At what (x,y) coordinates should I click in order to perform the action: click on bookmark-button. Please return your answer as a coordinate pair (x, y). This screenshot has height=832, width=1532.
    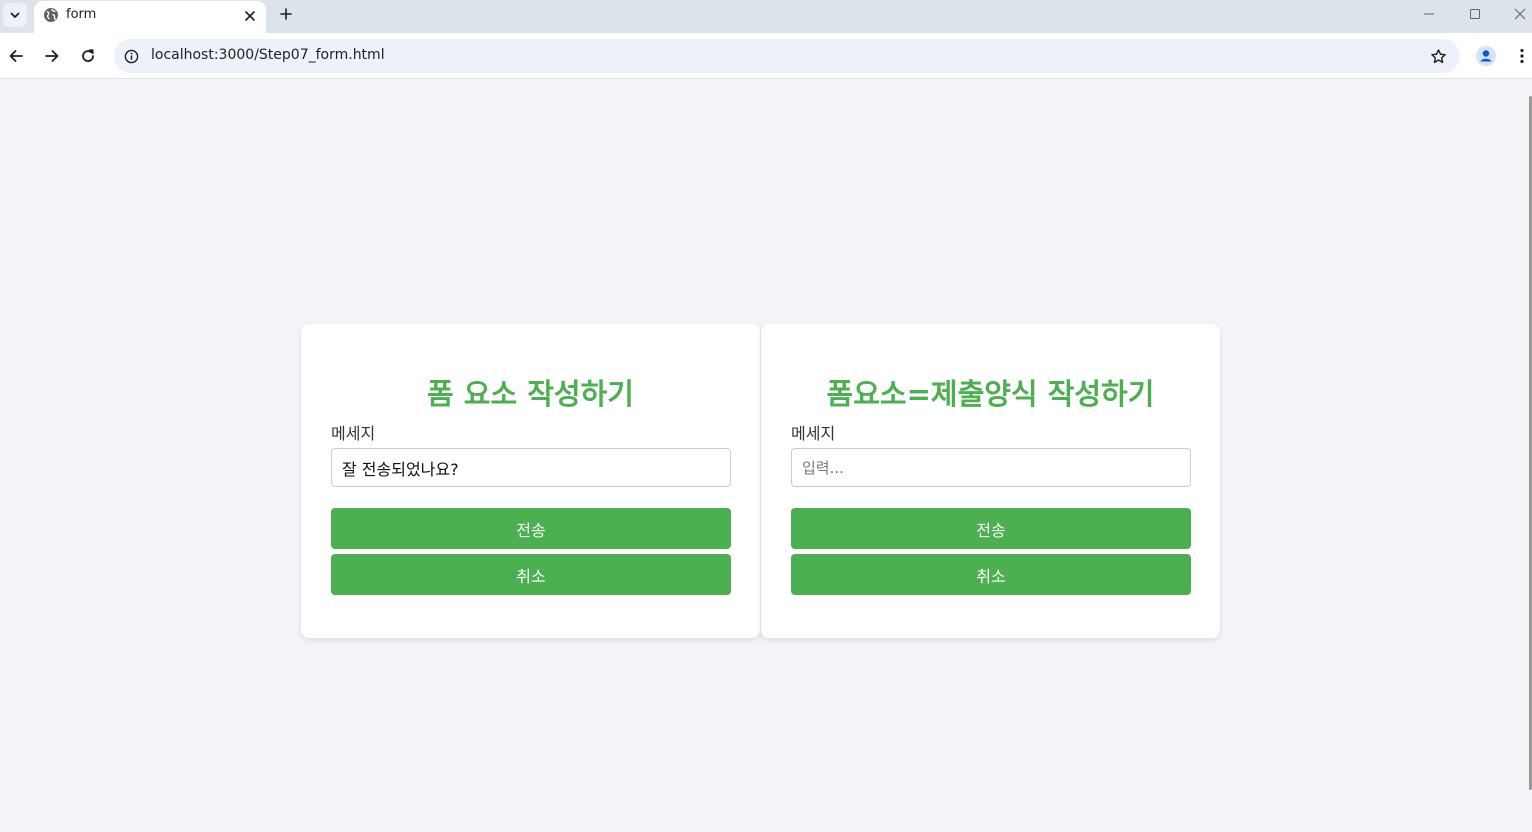
    Looking at the image, I should click on (1438, 56).